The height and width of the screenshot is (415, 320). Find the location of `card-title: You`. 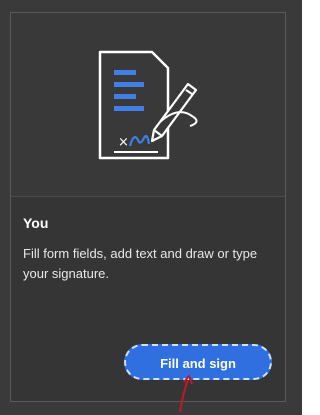

card-title: You is located at coordinates (36, 223).